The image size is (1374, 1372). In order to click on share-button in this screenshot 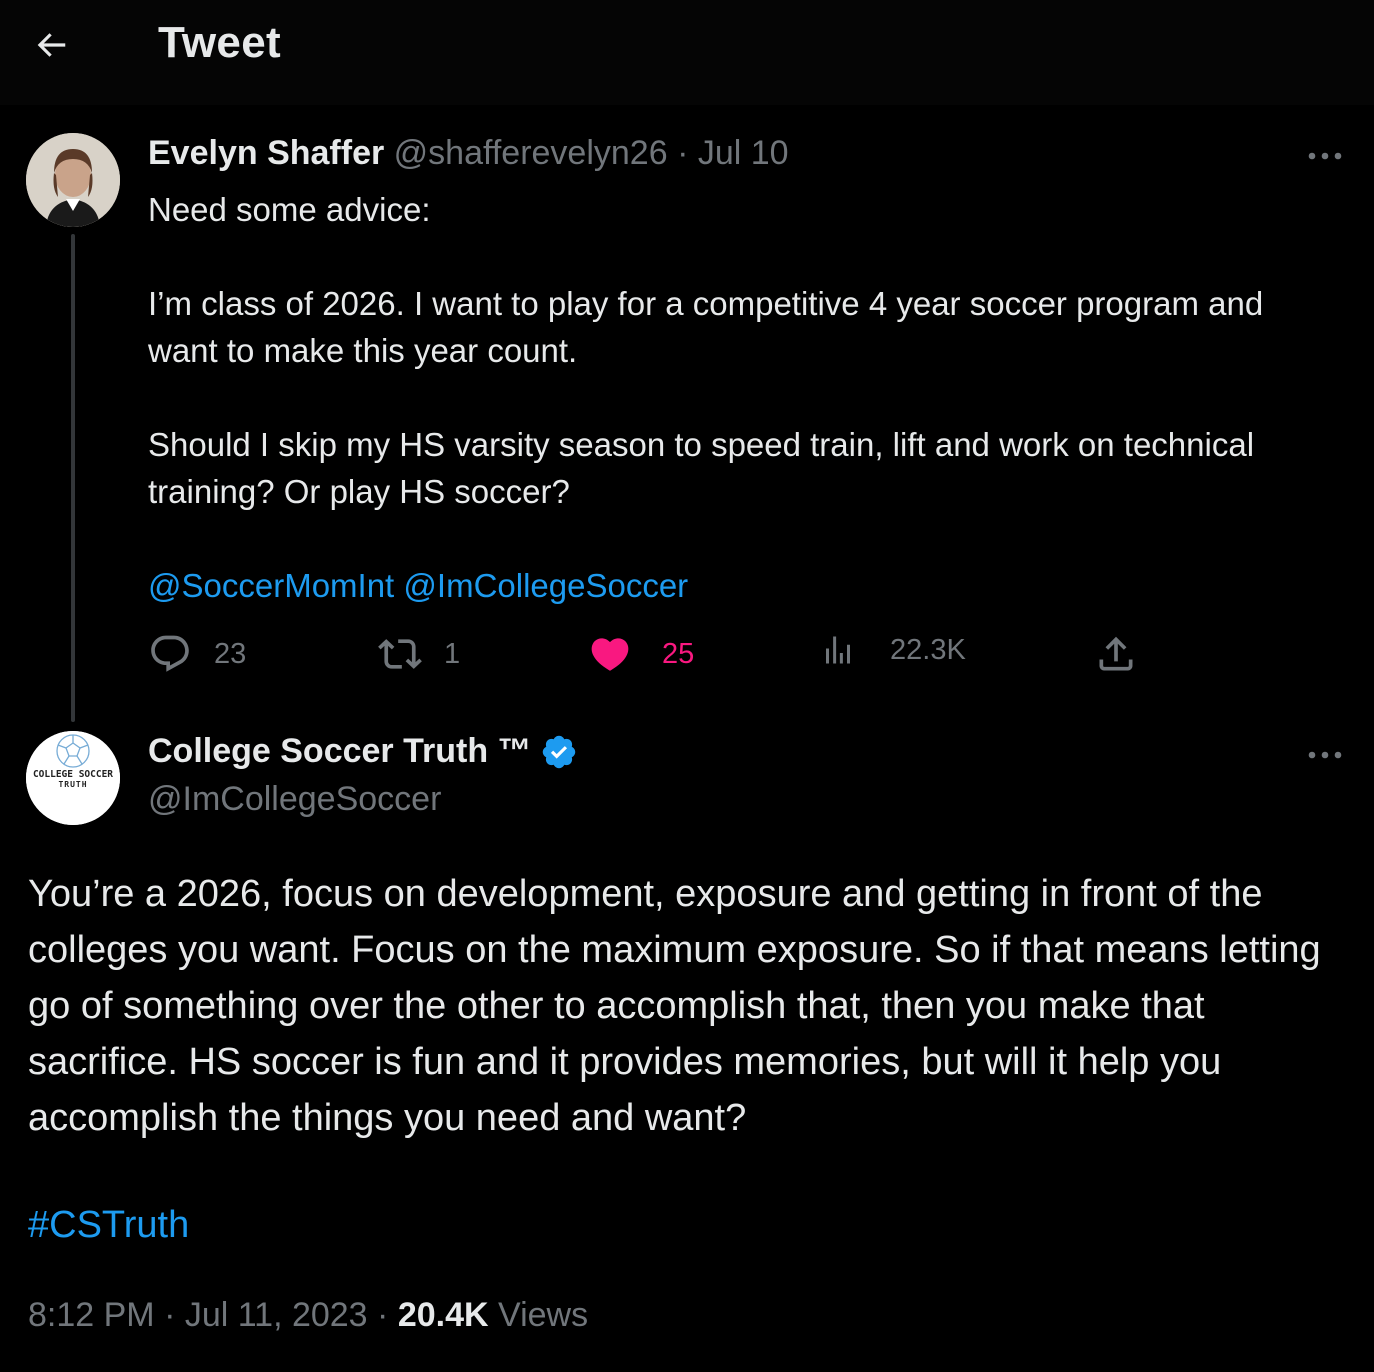, I will do `click(1116, 654)`.